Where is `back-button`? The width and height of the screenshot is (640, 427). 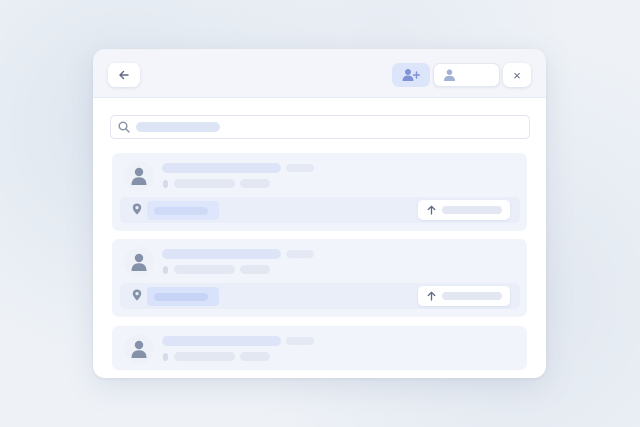 back-button is located at coordinates (124, 75).